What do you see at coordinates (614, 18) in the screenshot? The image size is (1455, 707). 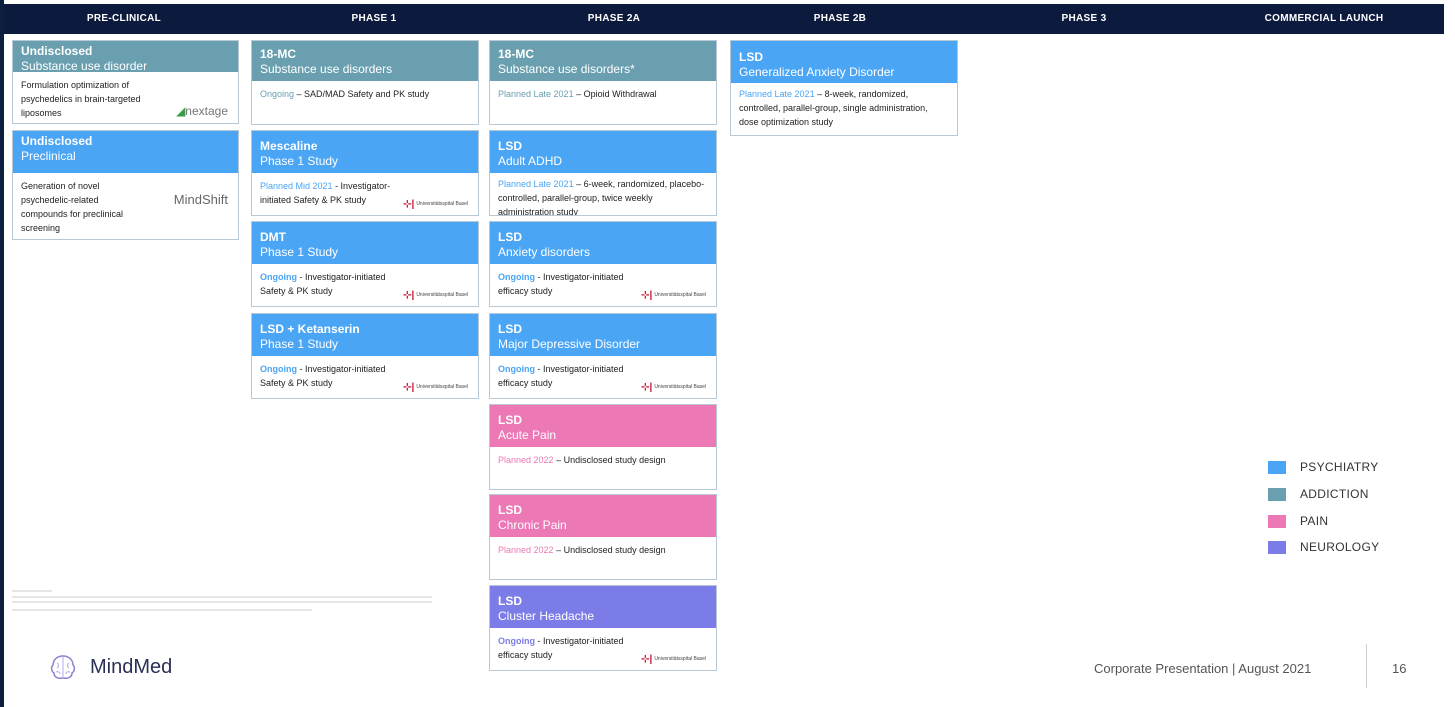 I see `phase-2a: PHASE 2A` at bounding box center [614, 18].